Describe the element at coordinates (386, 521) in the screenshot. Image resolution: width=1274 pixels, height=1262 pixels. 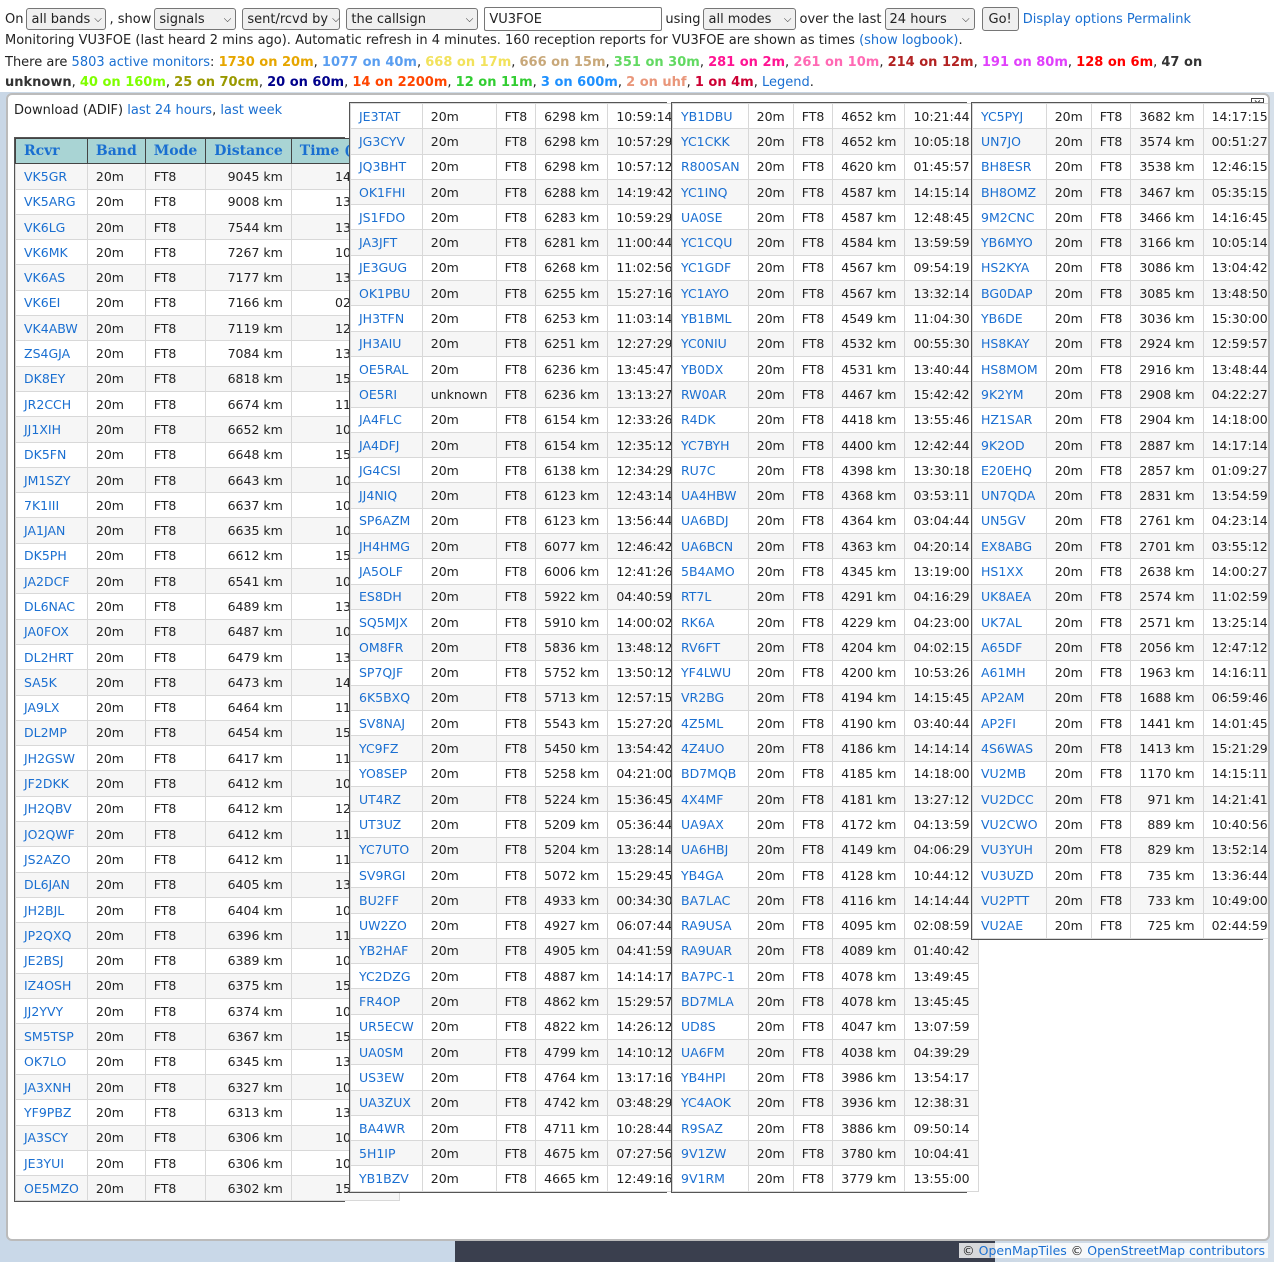
I see `receiver-callsign-link: SP6AZM` at that location.